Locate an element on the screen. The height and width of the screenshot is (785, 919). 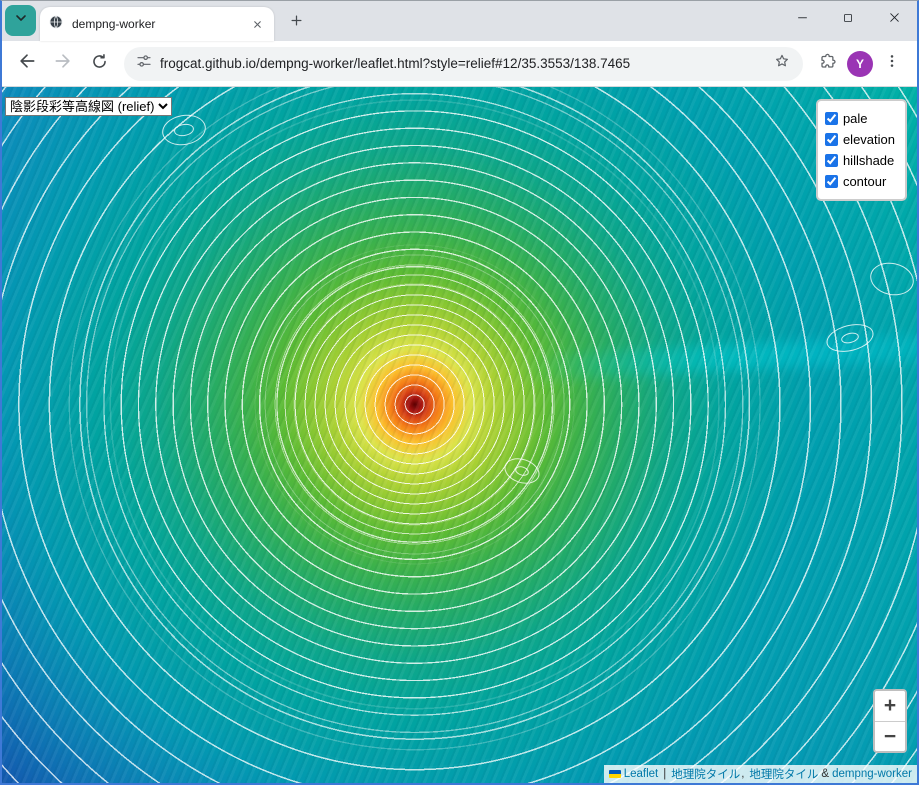
leaflet-link: Leaflet is located at coordinates (641, 774).